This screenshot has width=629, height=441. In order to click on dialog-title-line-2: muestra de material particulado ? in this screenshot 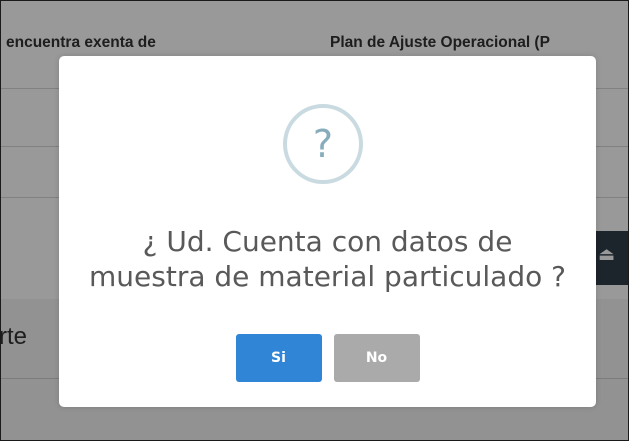, I will do `click(327, 276)`.